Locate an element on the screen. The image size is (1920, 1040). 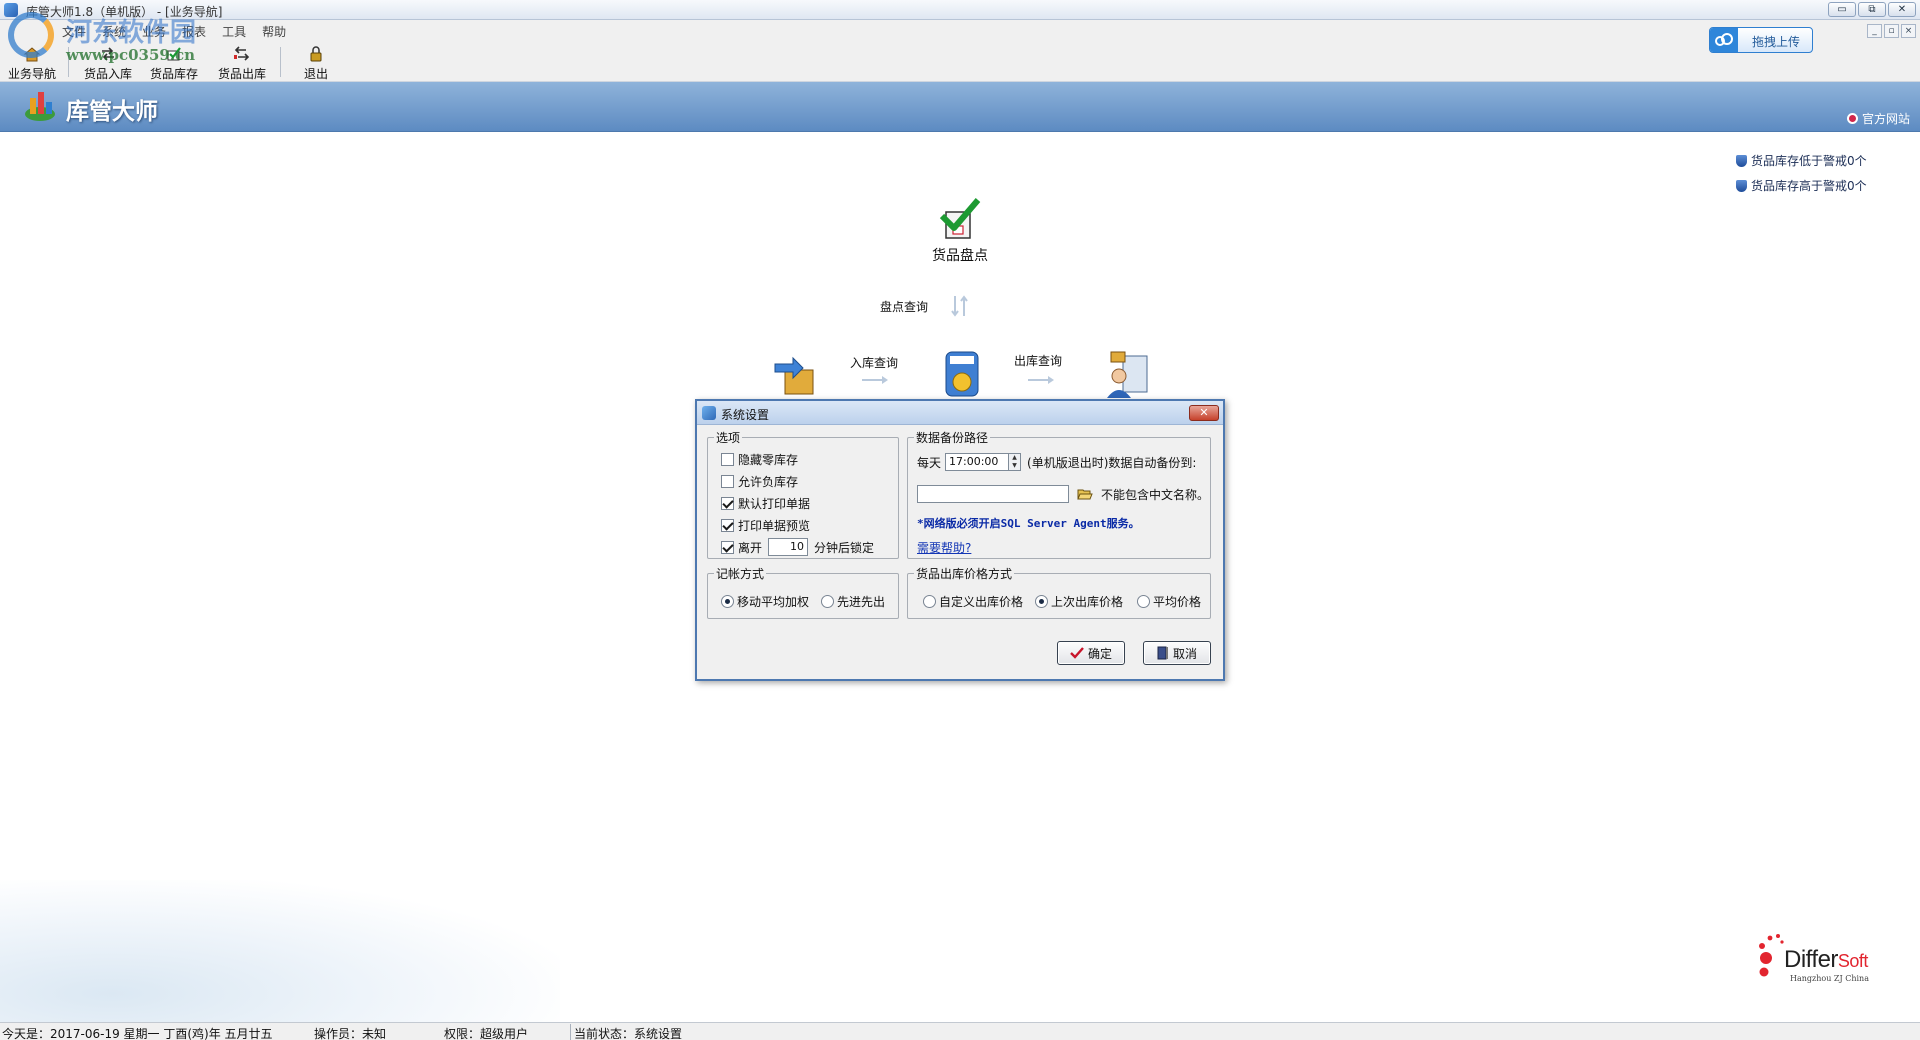
print-preview-checkbox is located at coordinates (727, 525).